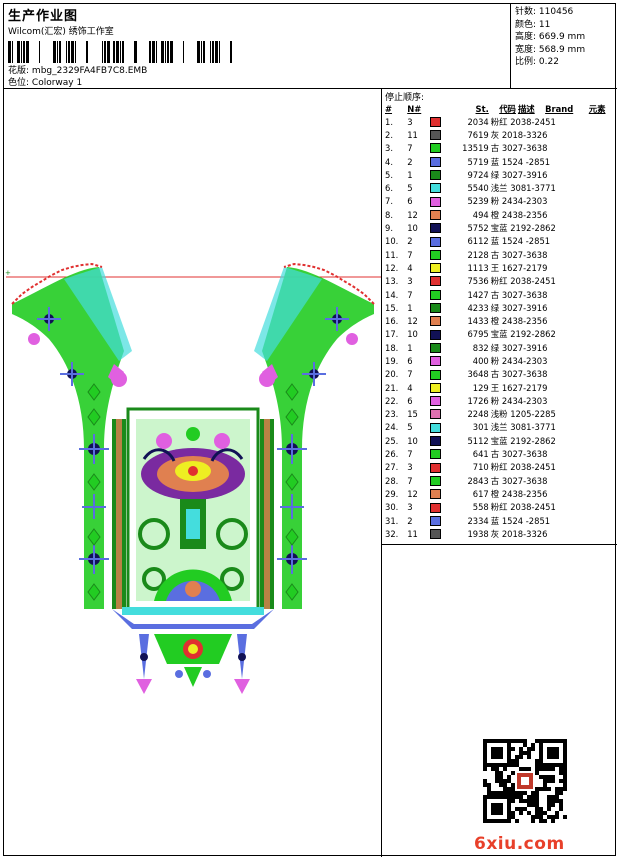 The width and height of the screenshot is (620, 861). Describe the element at coordinates (499, 214) in the screenshot. I see `table-row: 8. 12 494 橙 2438-2356` at that location.